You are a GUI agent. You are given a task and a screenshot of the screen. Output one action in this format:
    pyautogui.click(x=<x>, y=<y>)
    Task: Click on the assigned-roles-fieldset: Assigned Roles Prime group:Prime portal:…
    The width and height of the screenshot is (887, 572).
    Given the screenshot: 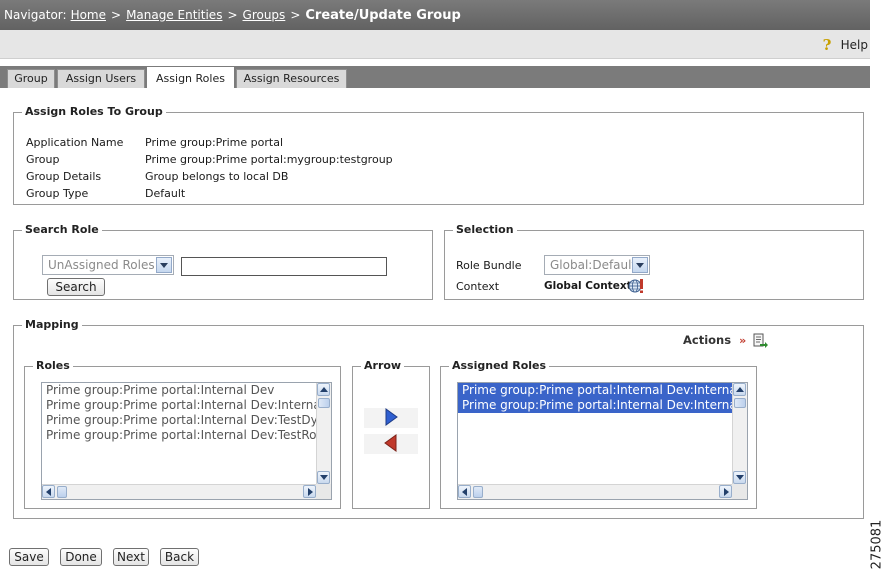 What is the action you would take?
    pyautogui.click(x=598, y=434)
    